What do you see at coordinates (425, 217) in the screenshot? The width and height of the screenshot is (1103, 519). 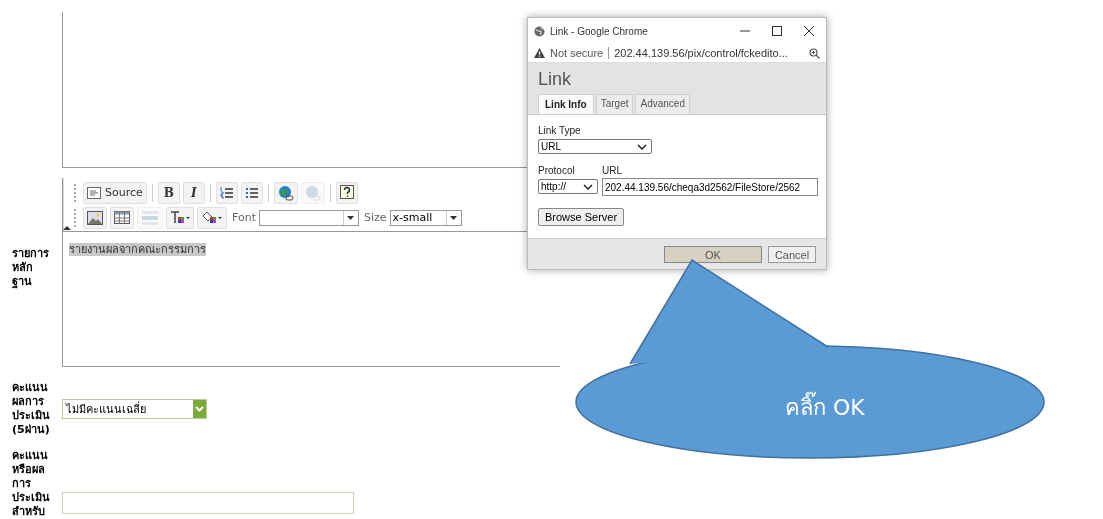 I see `size-dropdown: x-small` at bounding box center [425, 217].